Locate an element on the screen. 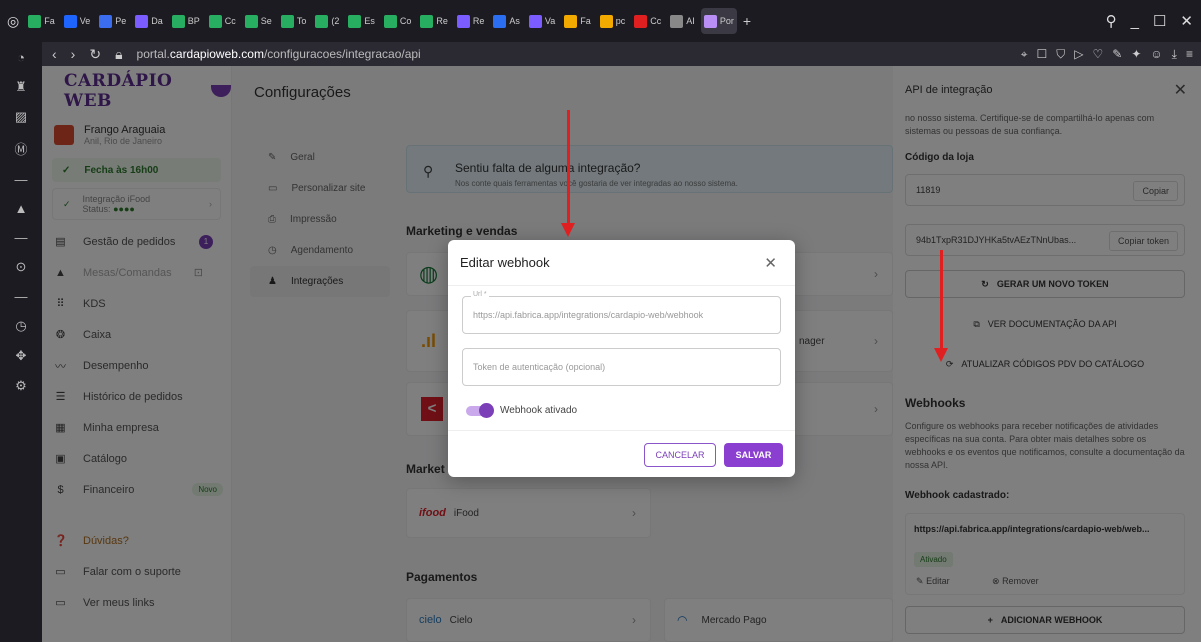 This screenshot has width=1201, height=642. aria-icon: ▲ is located at coordinates (21, 208).